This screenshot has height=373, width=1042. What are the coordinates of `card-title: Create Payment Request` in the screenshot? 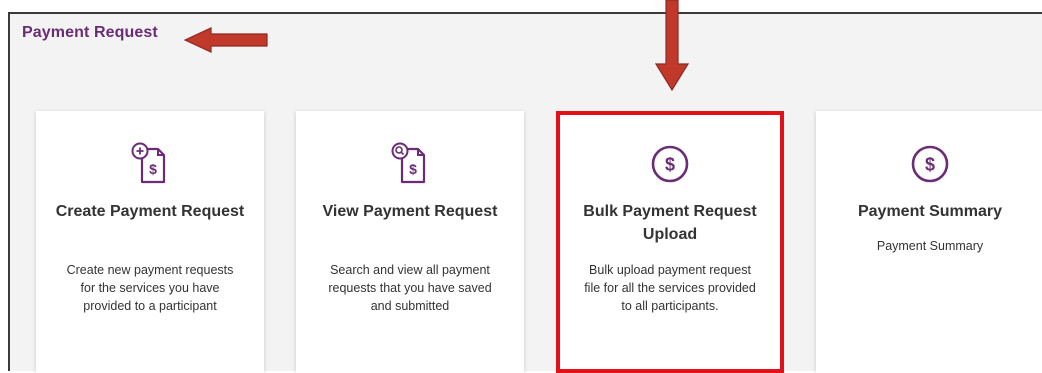 It's located at (150, 211).